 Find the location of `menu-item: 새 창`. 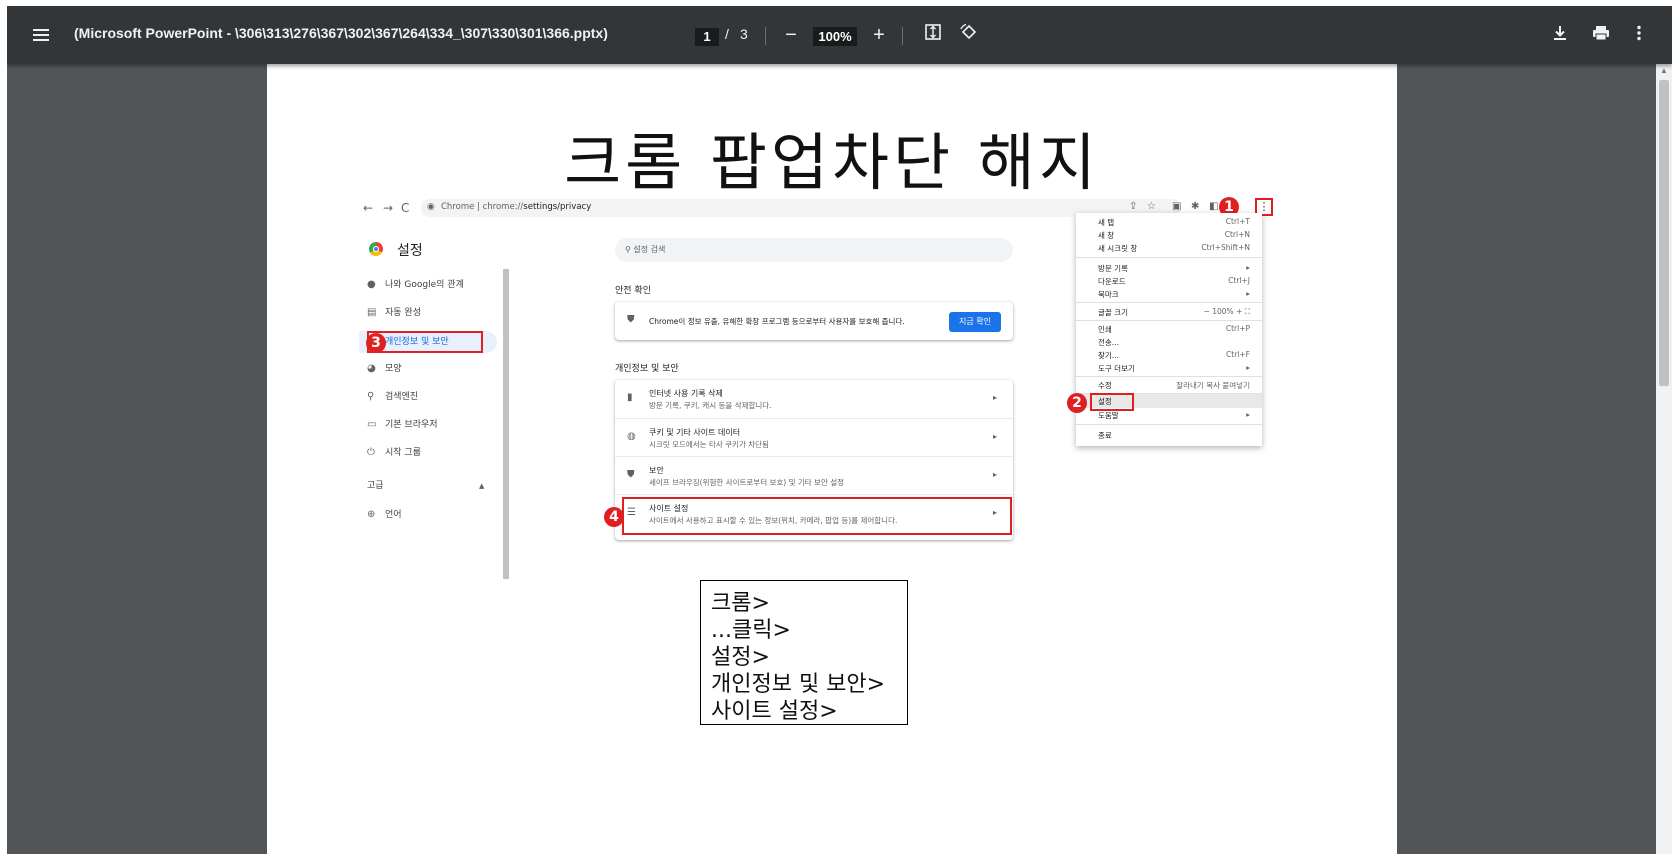

menu-item: 새 창 is located at coordinates (1106, 235).